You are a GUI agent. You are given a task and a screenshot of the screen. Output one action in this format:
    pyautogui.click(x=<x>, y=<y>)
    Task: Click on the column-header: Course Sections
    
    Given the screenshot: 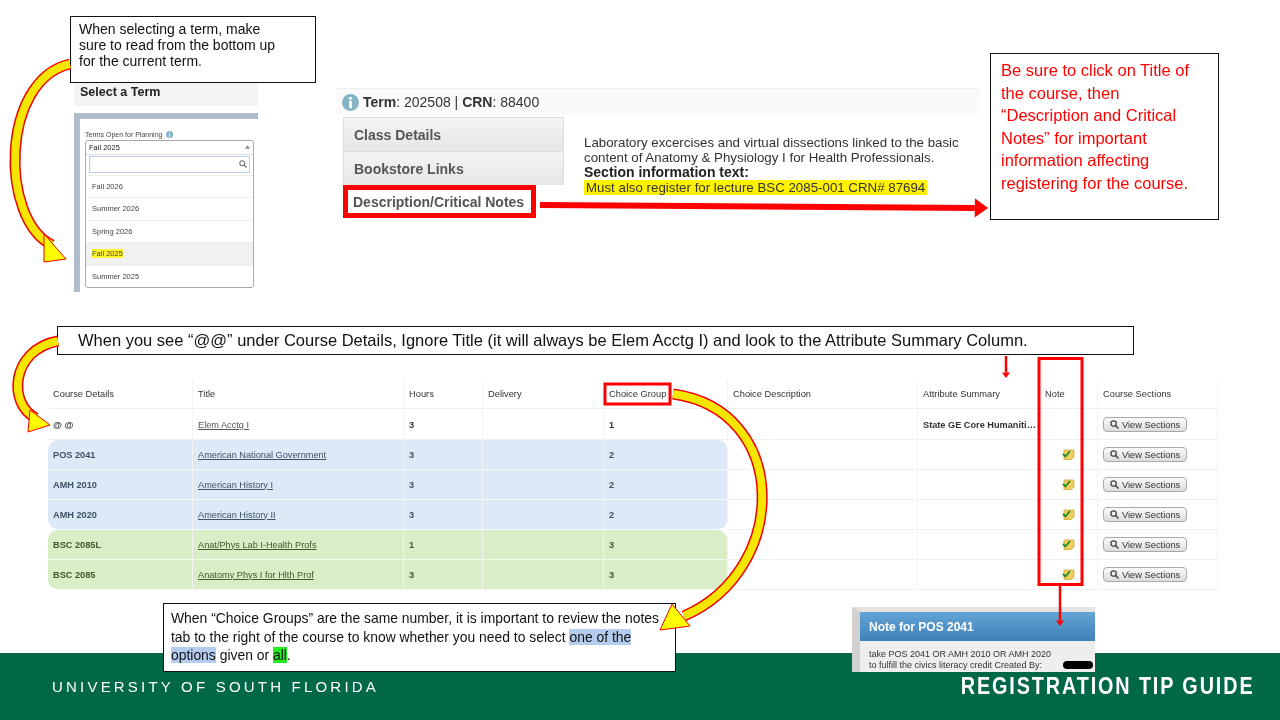 What is the action you would take?
    pyautogui.click(x=1158, y=394)
    